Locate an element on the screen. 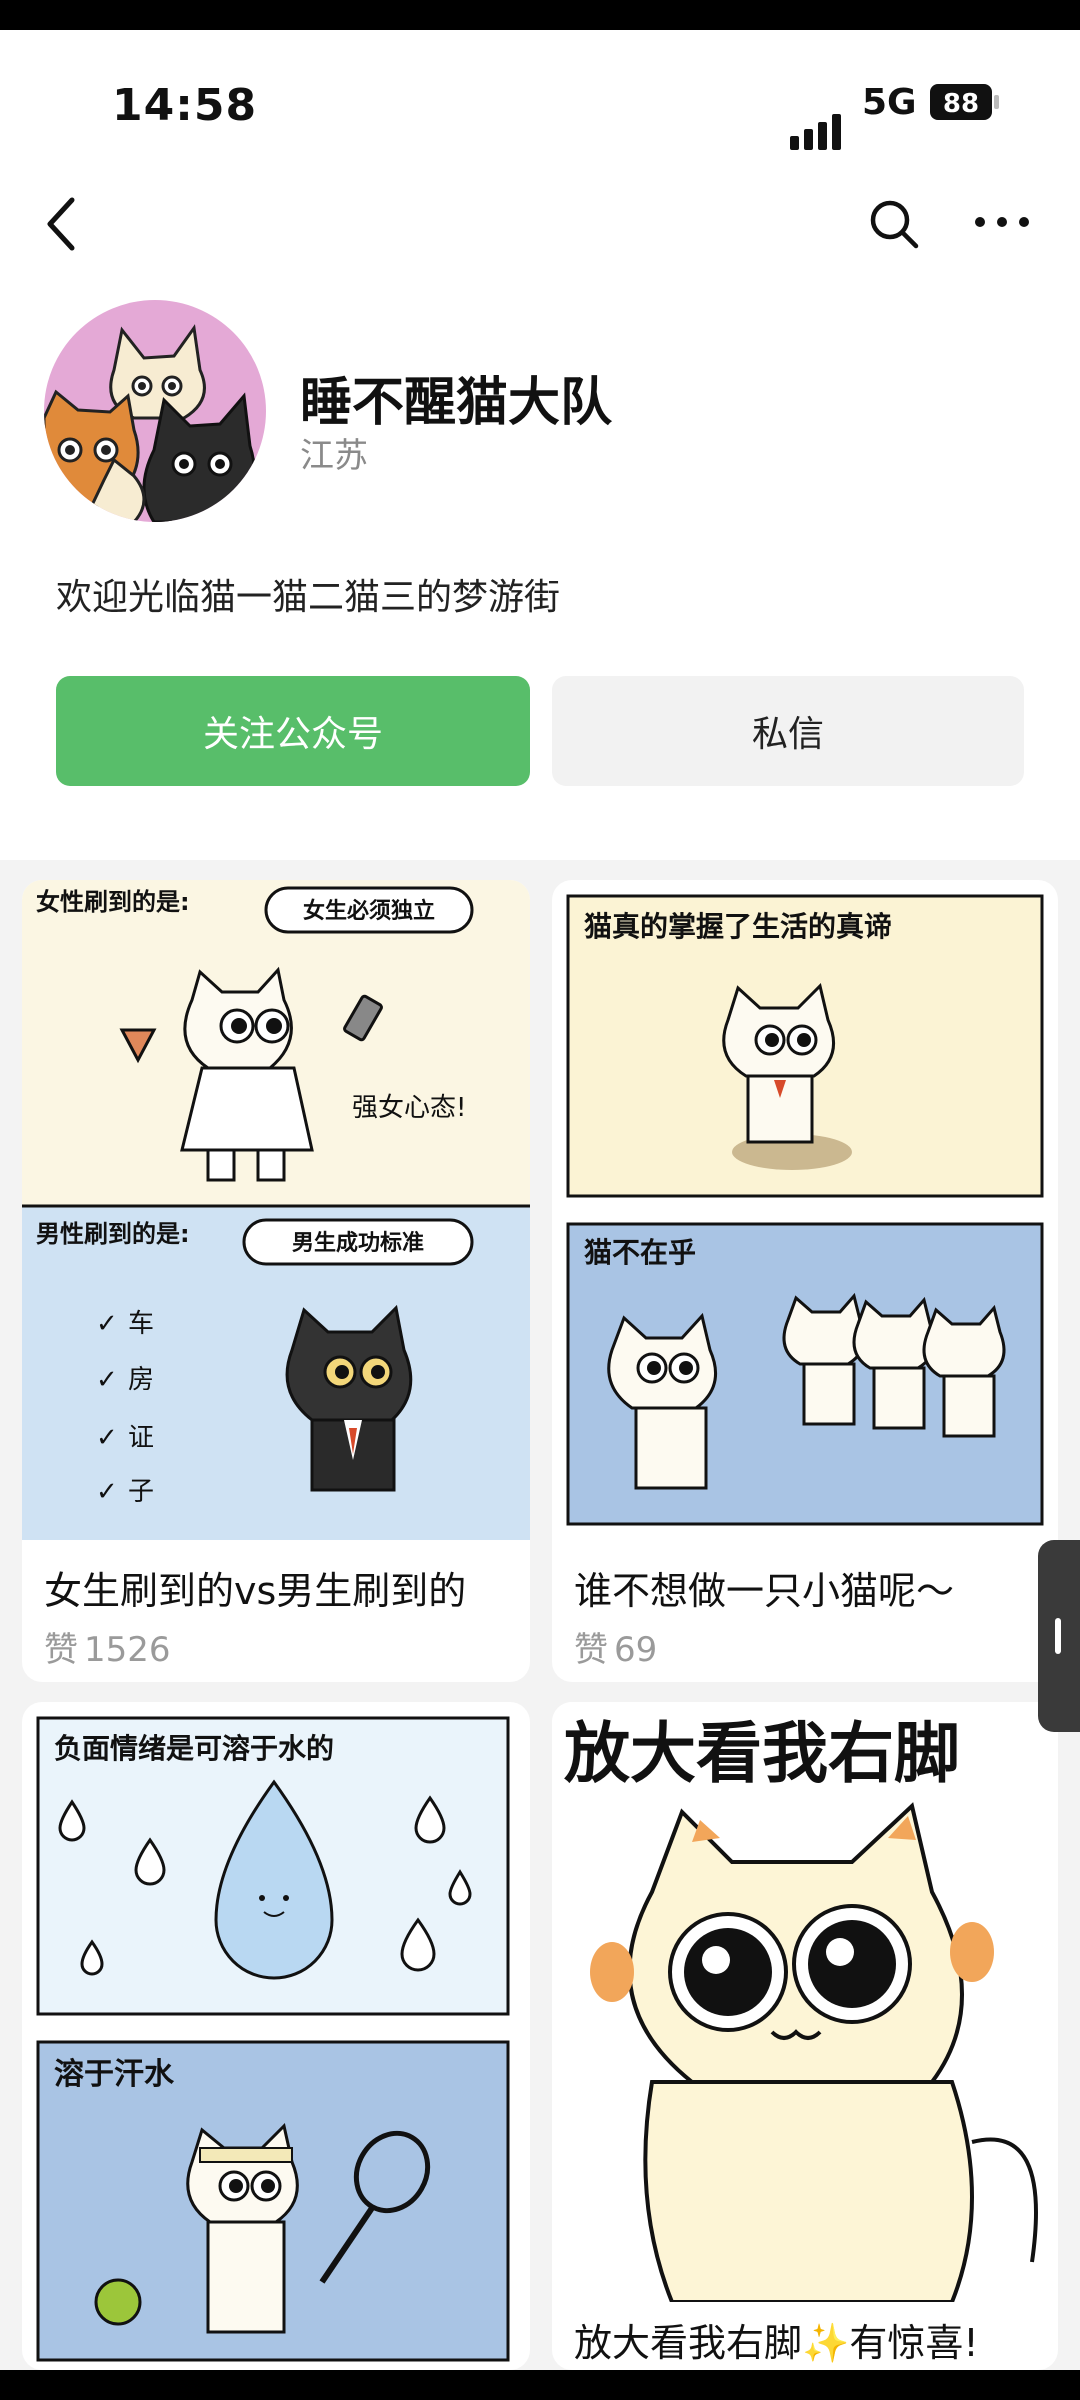 The width and height of the screenshot is (1080, 2400). more-dots-icon is located at coordinates (1002, 222).